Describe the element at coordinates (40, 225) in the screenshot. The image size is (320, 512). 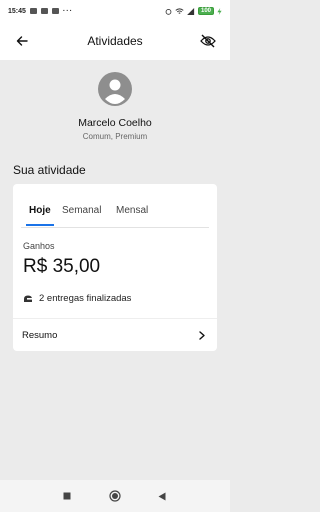
I see `active-tab-indicator` at that location.